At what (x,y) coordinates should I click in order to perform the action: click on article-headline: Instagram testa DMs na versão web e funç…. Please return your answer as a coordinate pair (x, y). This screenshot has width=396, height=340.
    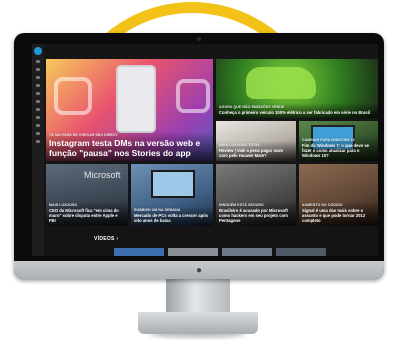
    Looking at the image, I should click on (129, 148).